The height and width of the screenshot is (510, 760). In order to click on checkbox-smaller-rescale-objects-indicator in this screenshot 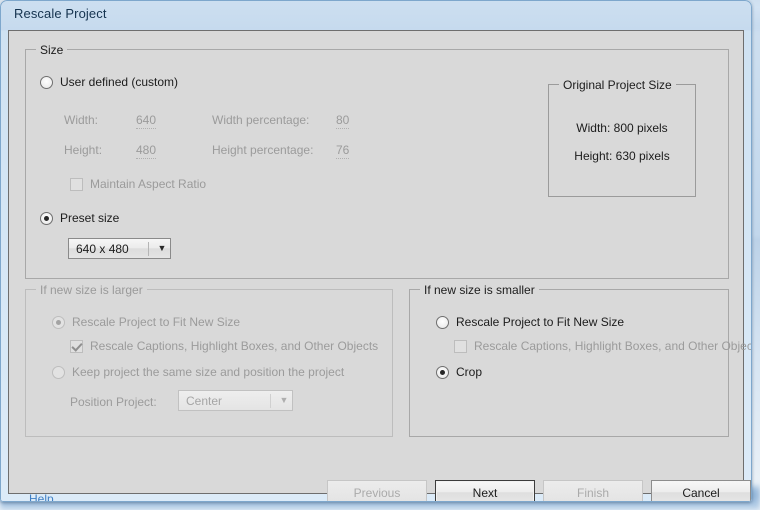, I will do `click(460, 346)`.